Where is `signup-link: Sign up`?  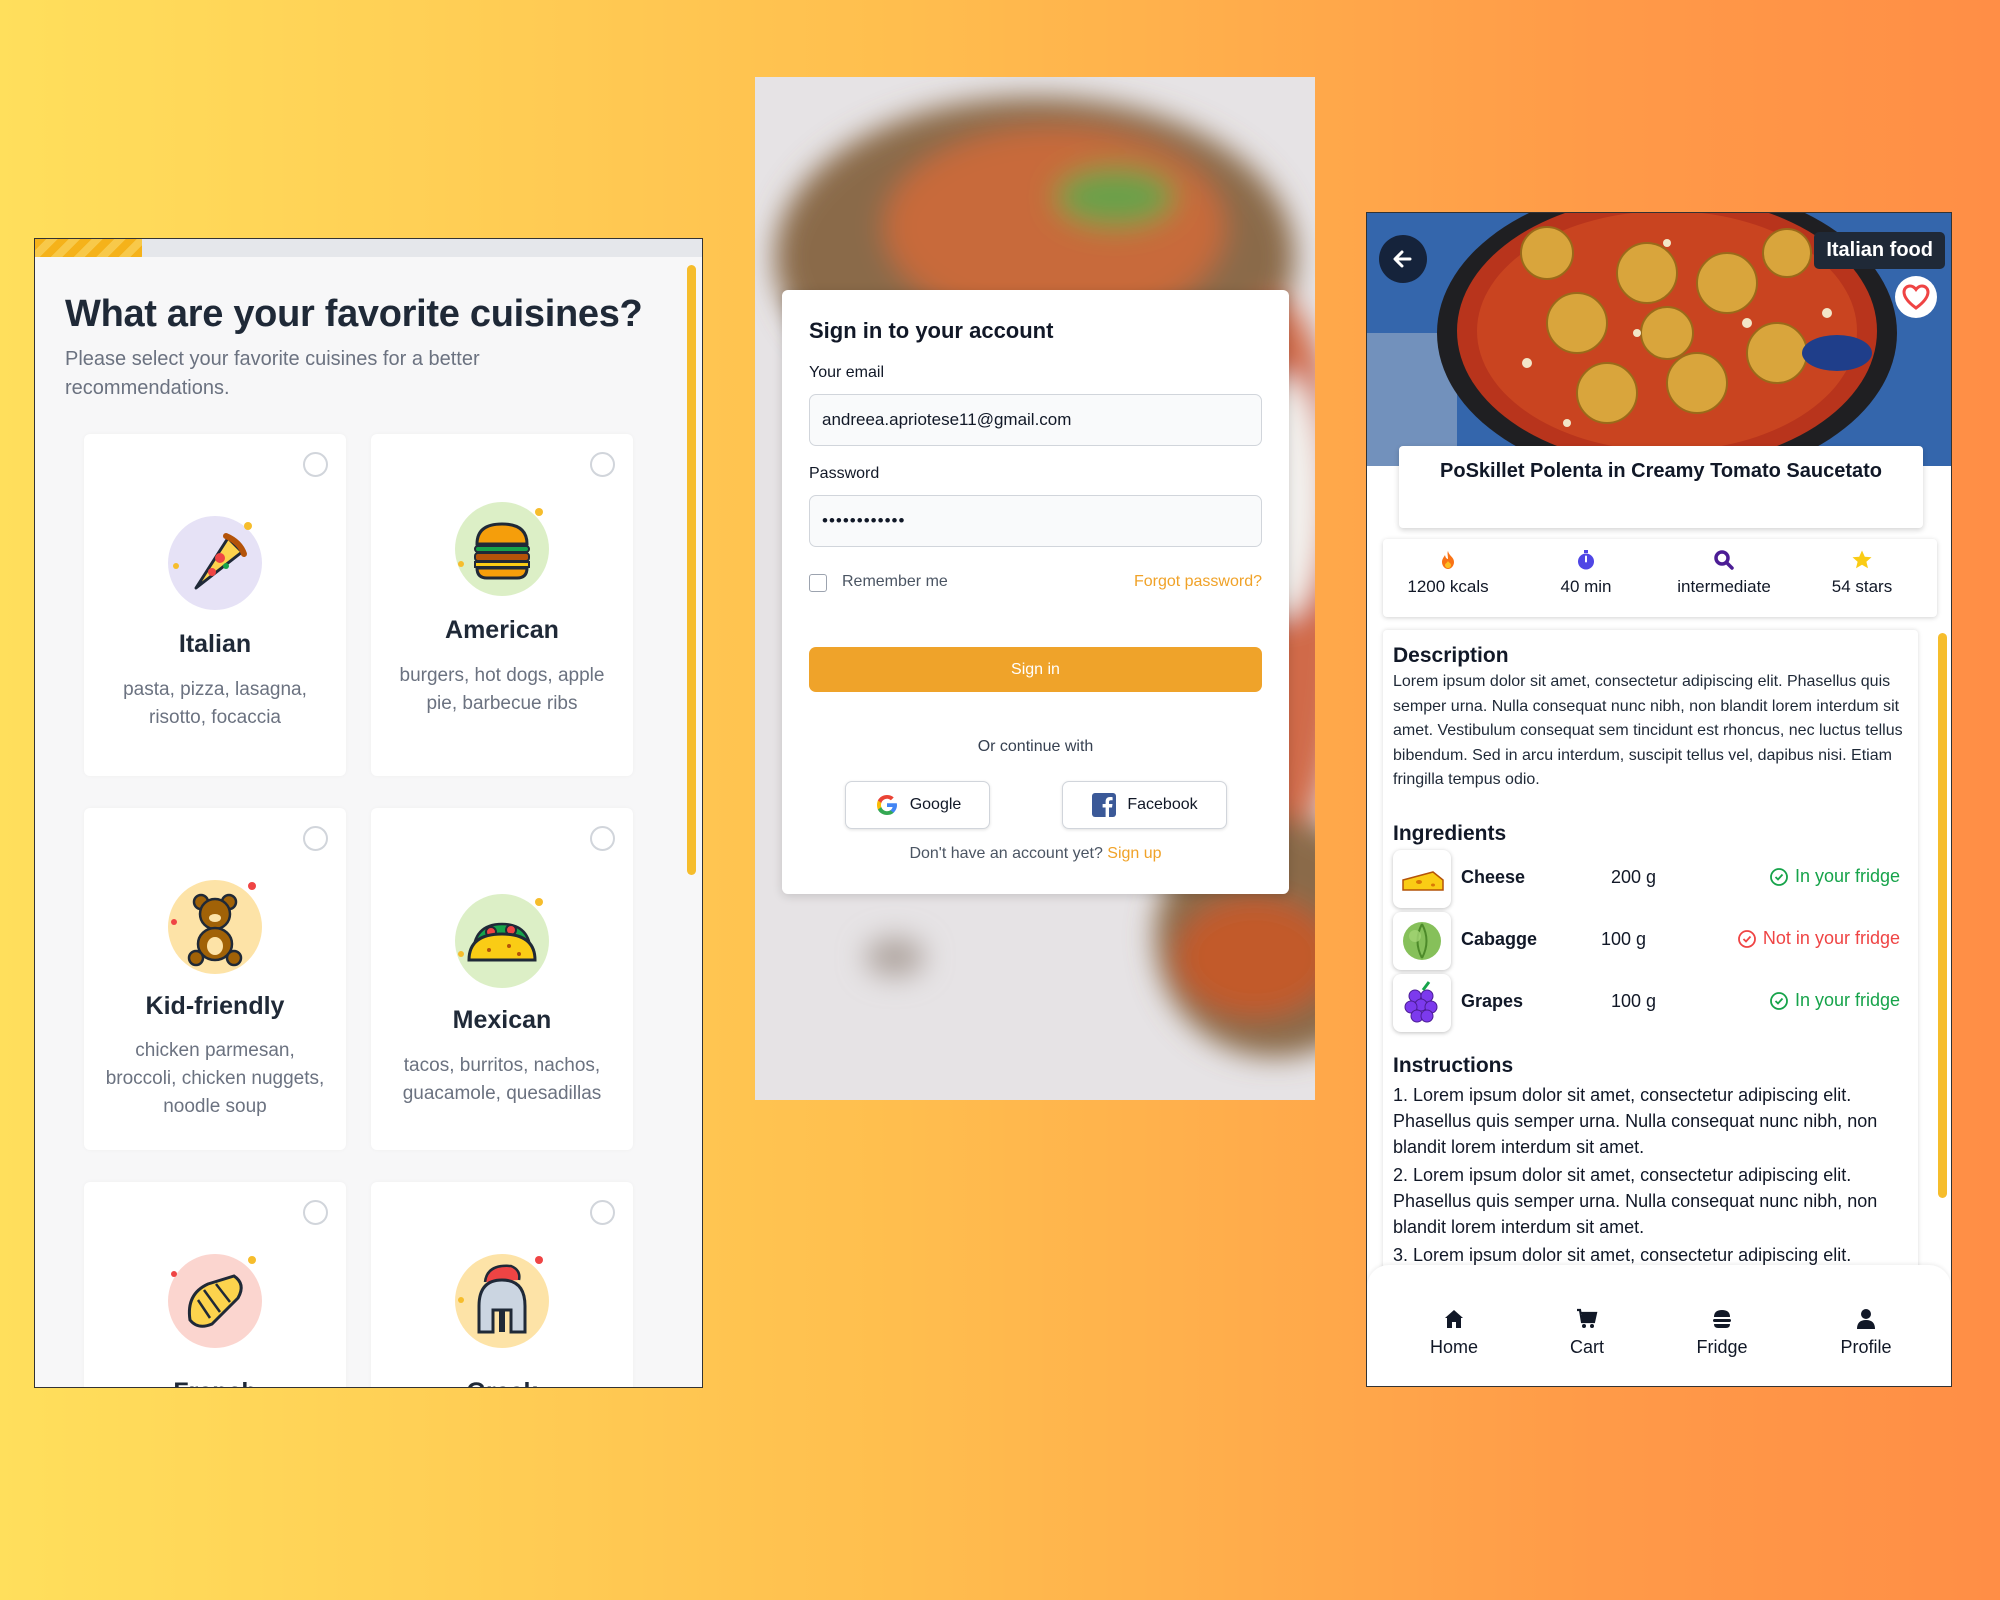
signup-link: Sign up is located at coordinates (1134, 853).